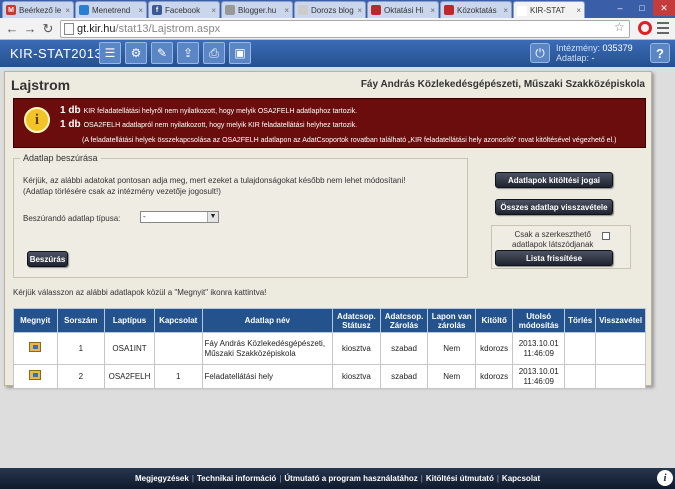  Describe the element at coordinates (129, 348) in the screenshot. I see `cell-type: OSA1INT` at that location.